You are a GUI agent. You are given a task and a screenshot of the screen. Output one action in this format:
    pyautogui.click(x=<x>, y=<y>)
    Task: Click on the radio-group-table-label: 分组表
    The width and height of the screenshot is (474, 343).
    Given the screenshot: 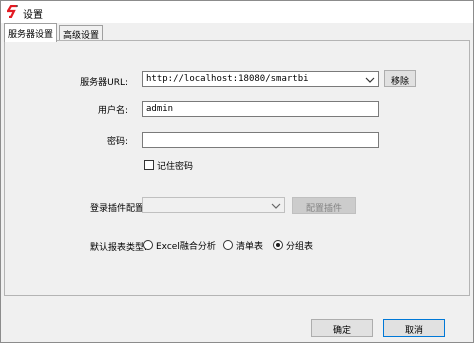 What is the action you would take?
    pyautogui.click(x=300, y=247)
    